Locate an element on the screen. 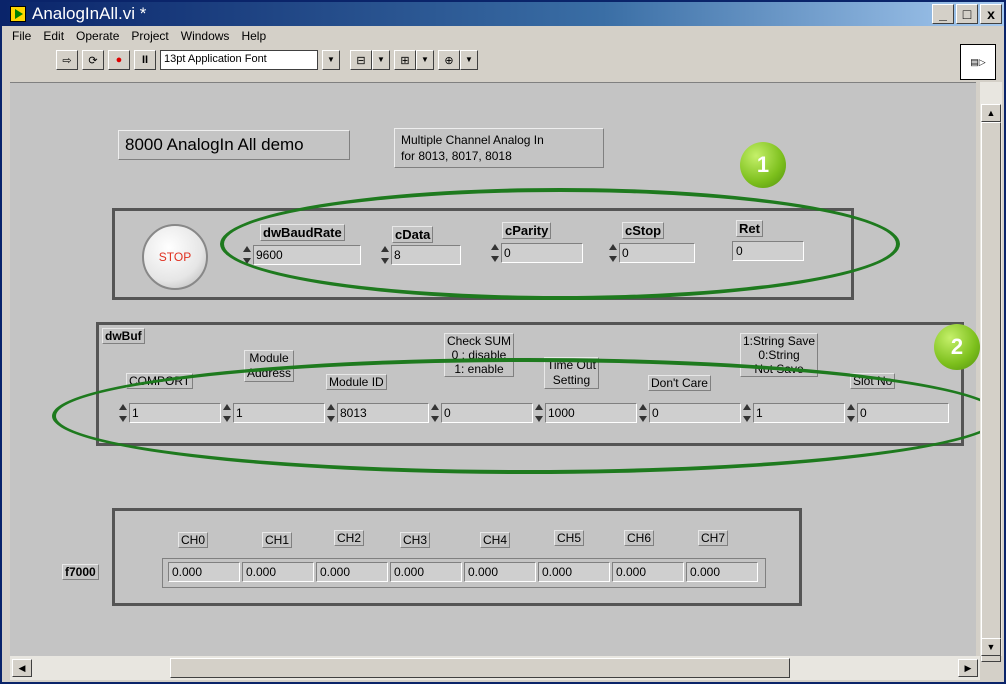 The height and width of the screenshot is (684, 1006). ch2-label: CH2 is located at coordinates (349, 538).